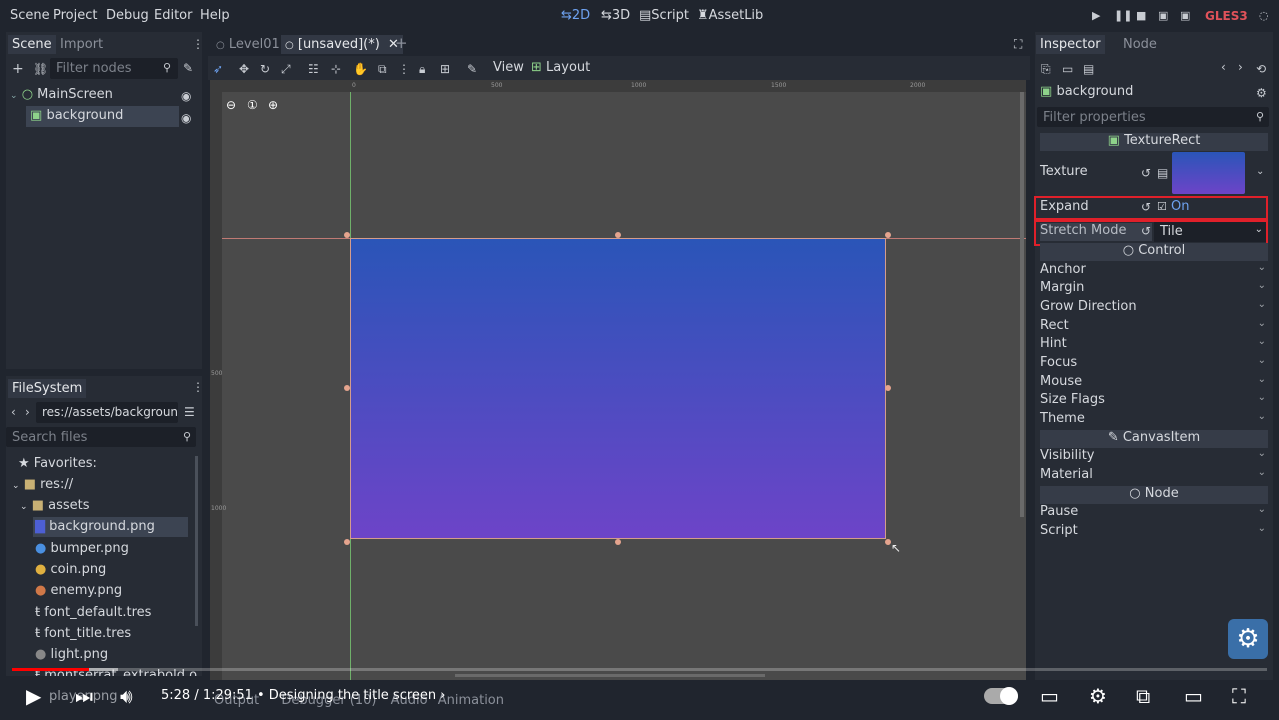  What do you see at coordinates (81, 44) in the screenshot?
I see `tab-import: Import` at bounding box center [81, 44].